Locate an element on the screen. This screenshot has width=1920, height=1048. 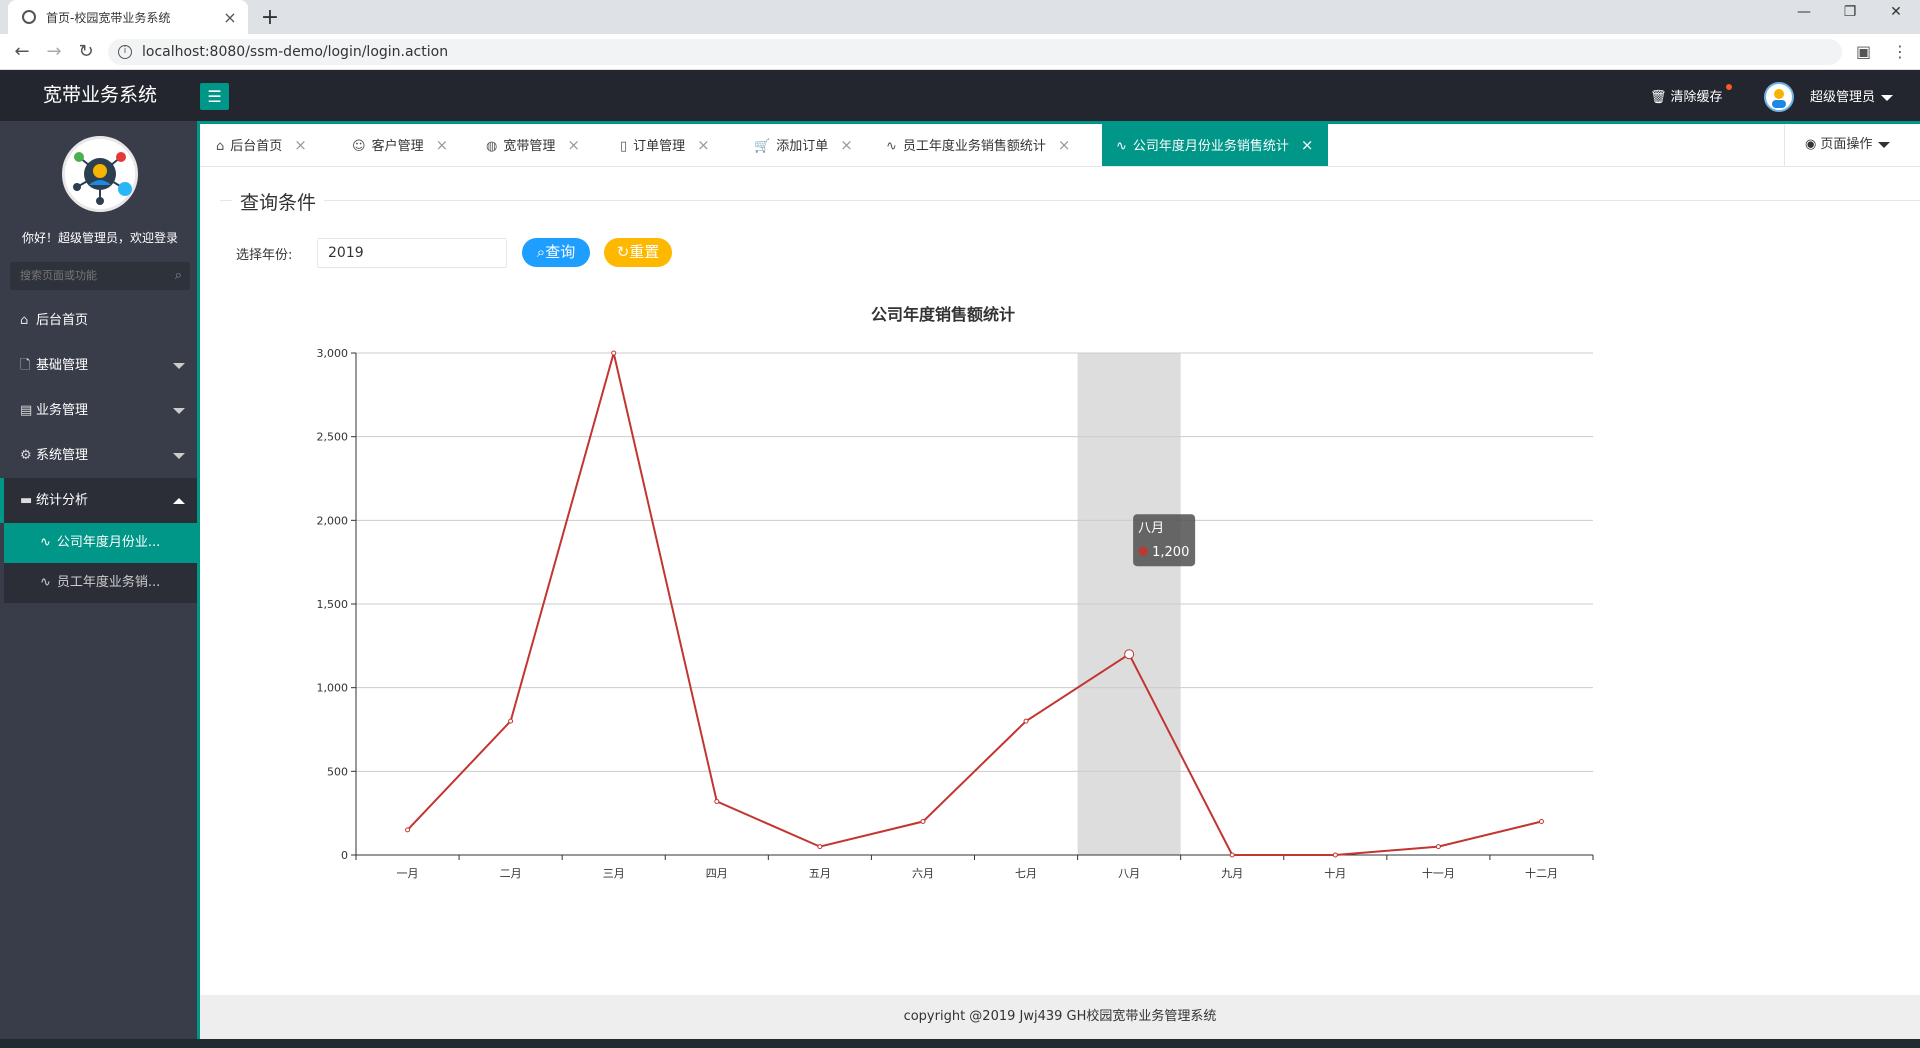
minimize-button: — is located at coordinates (1804, 12).